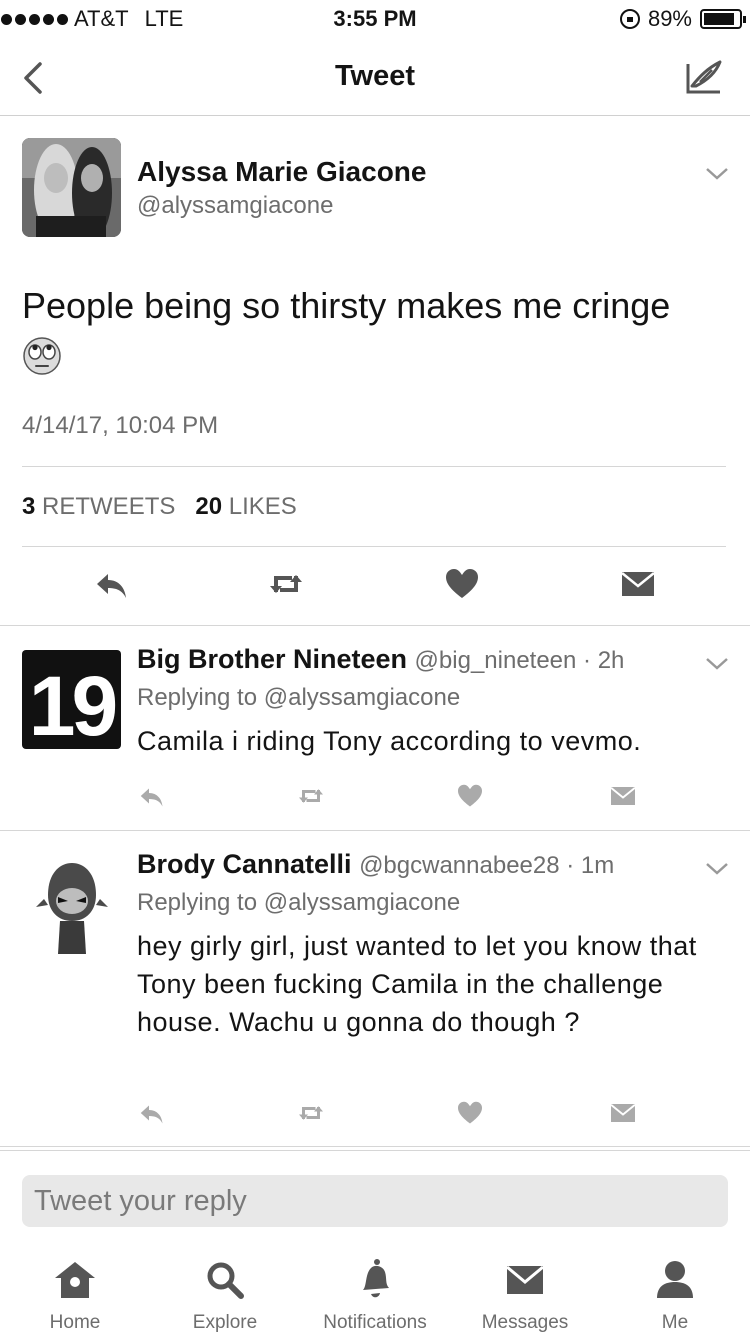 The width and height of the screenshot is (750, 1333). I want to click on bell-icon, so click(376, 1278).